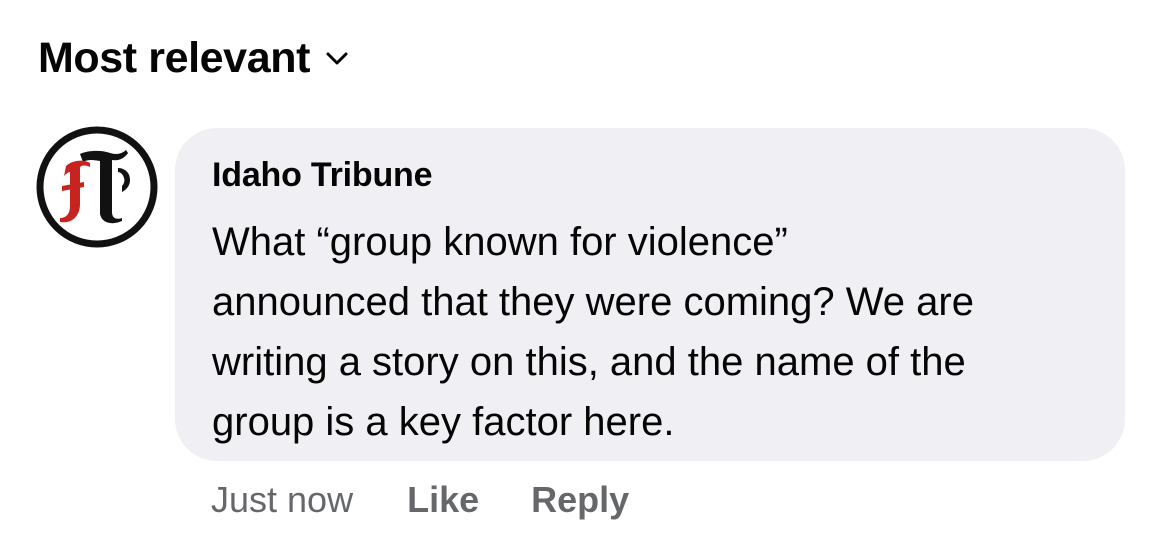 The height and width of the screenshot is (534, 1155). Describe the element at coordinates (337, 58) in the screenshot. I see `chevron-down-icon` at that location.